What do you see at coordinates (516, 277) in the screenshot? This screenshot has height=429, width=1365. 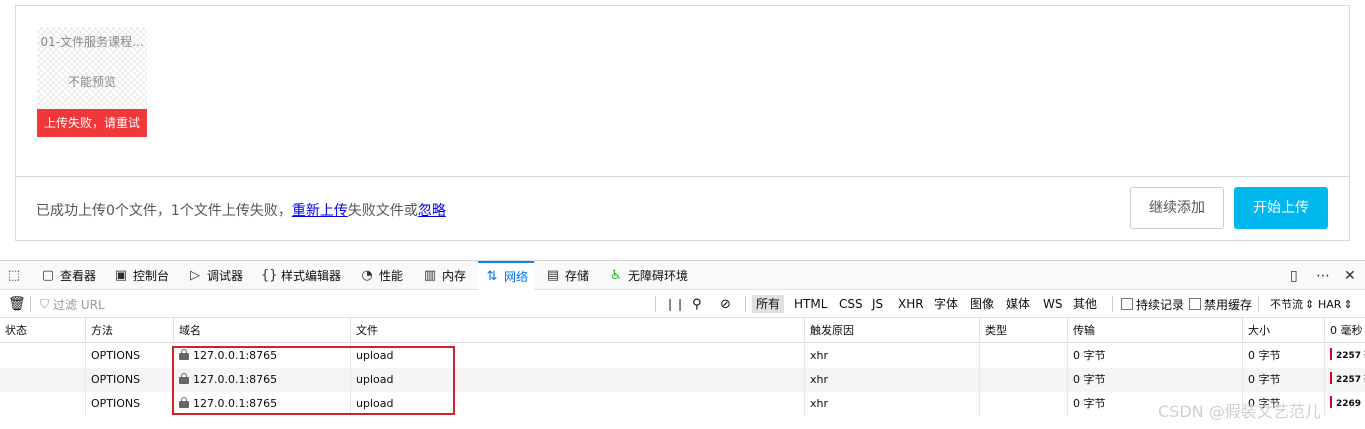 I see `tab-label: 网络` at bounding box center [516, 277].